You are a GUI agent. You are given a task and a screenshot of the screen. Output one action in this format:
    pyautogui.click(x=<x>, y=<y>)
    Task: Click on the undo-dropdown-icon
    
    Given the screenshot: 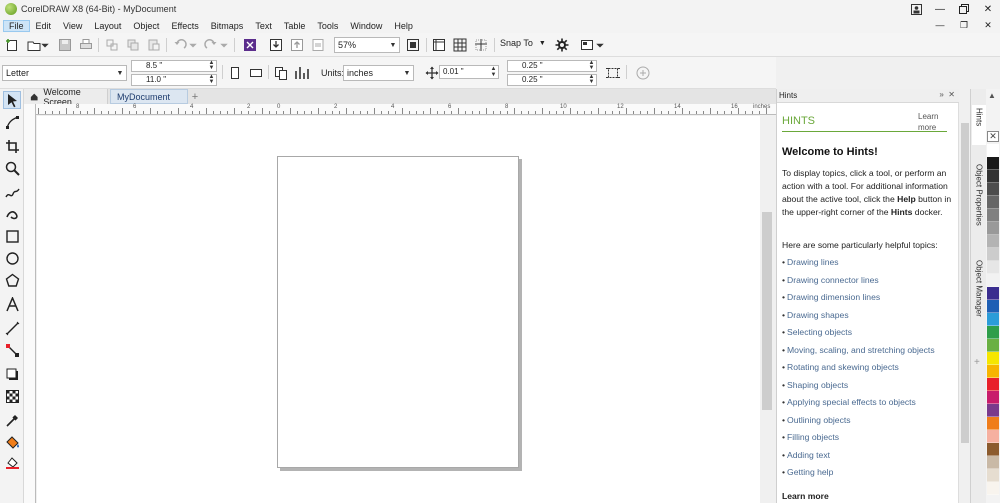 What is the action you would take?
    pyautogui.click(x=193, y=45)
    